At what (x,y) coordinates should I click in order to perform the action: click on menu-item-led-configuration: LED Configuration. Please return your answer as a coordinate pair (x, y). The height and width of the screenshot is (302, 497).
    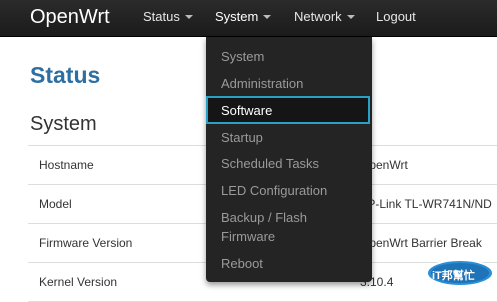
    Looking at the image, I should click on (274, 190).